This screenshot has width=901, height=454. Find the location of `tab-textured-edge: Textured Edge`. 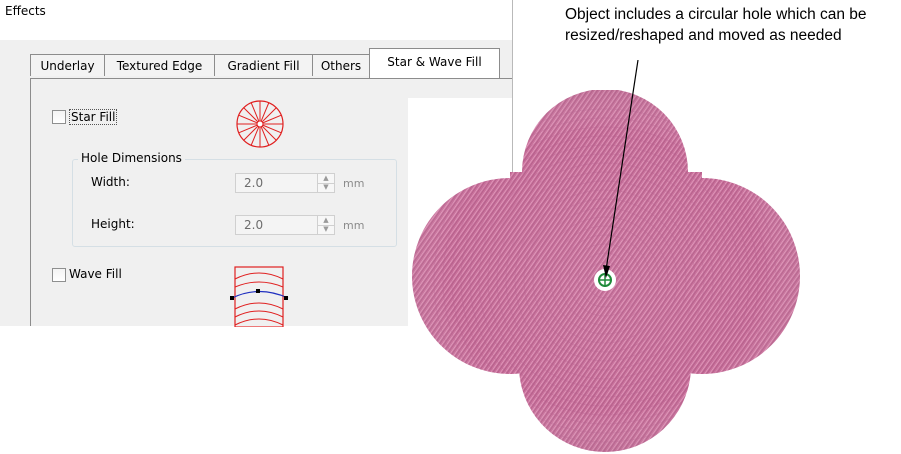

tab-textured-edge: Textured Edge is located at coordinates (159, 65).